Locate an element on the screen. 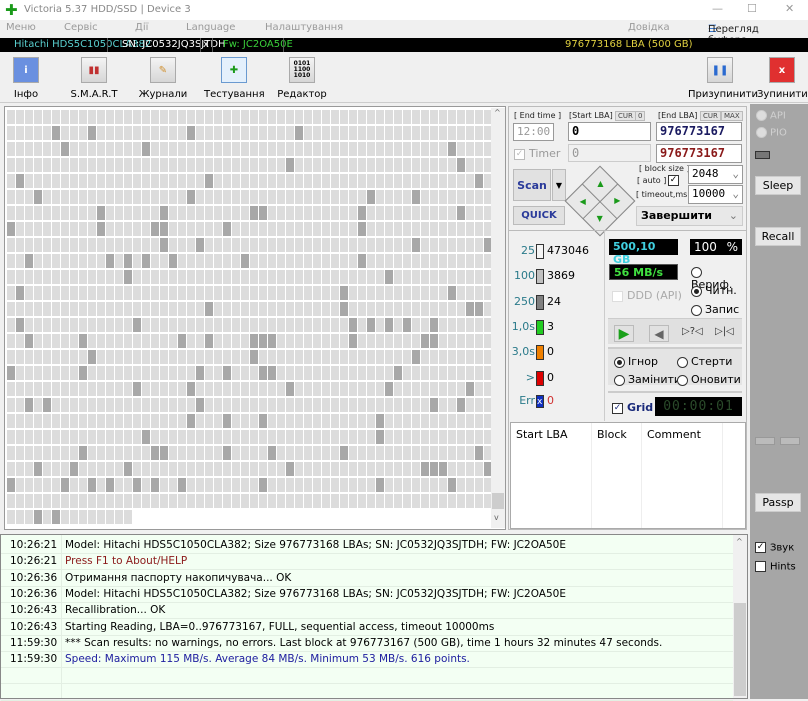 Image resolution: width=808 pixels, height=701 pixels. scroll-down-icon: v is located at coordinates (496, 517).